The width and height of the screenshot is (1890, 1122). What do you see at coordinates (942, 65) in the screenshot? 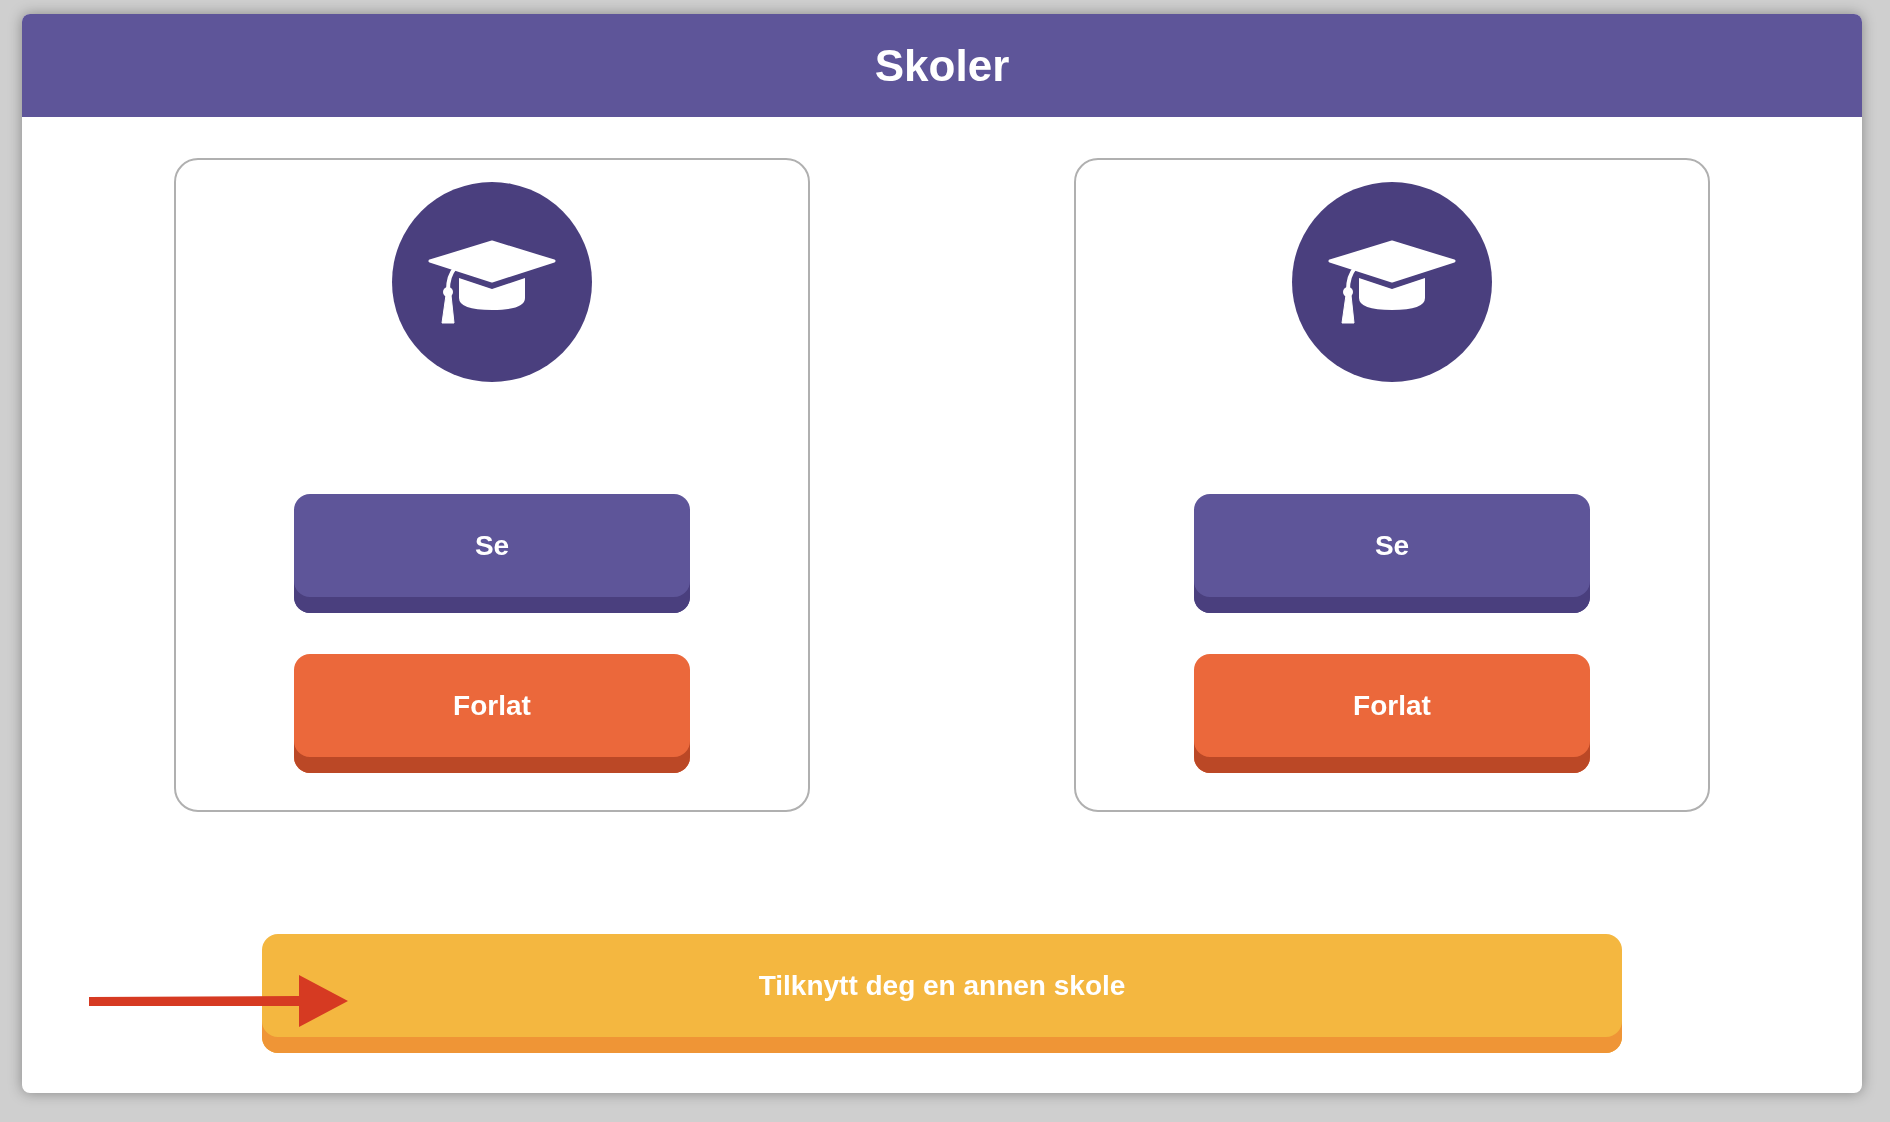
I see `page-title: Skoler` at bounding box center [942, 65].